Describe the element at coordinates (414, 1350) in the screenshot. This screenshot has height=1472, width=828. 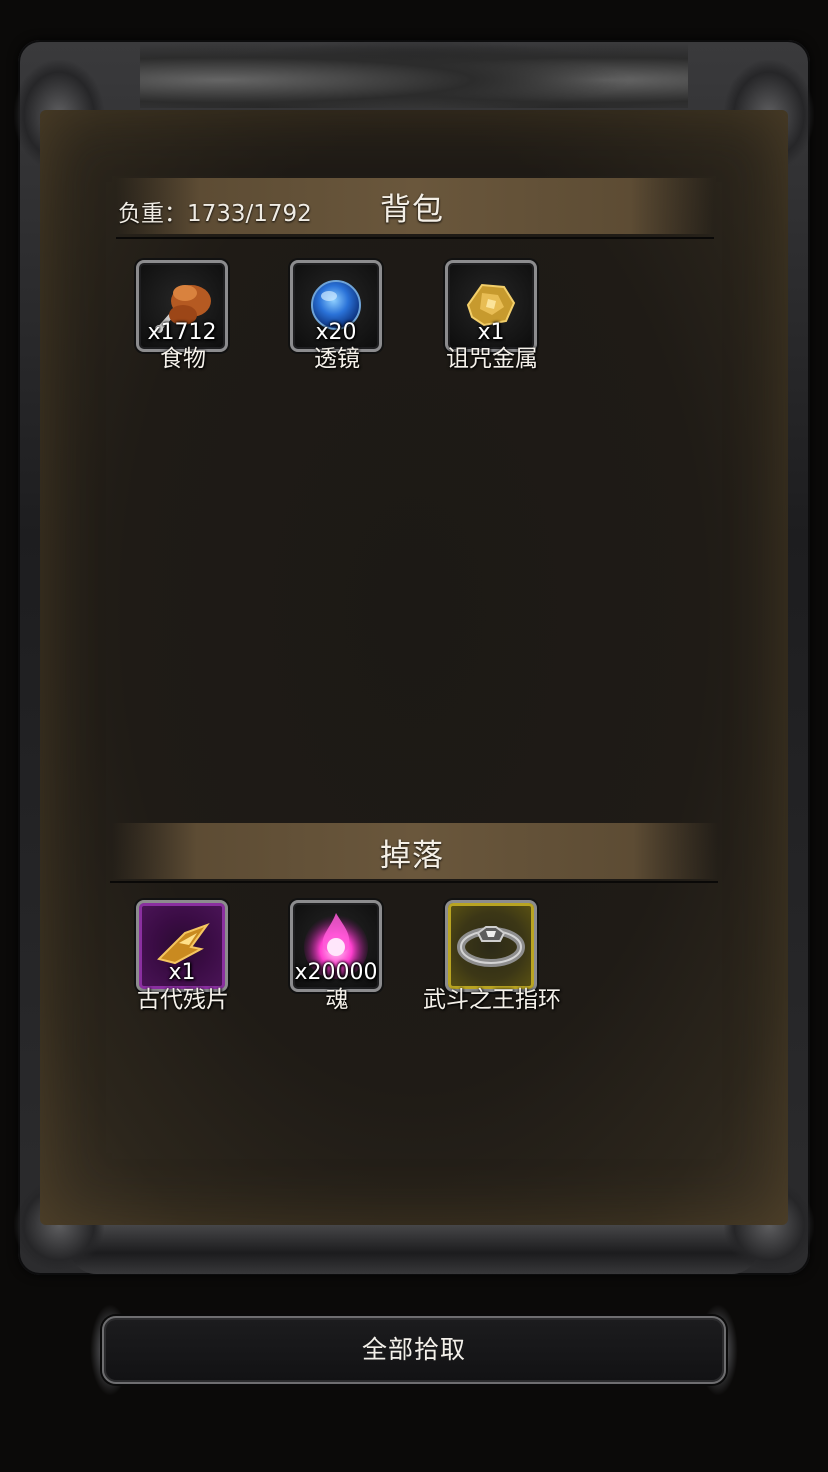
I see `pick-all-button: 全部拾取` at that location.